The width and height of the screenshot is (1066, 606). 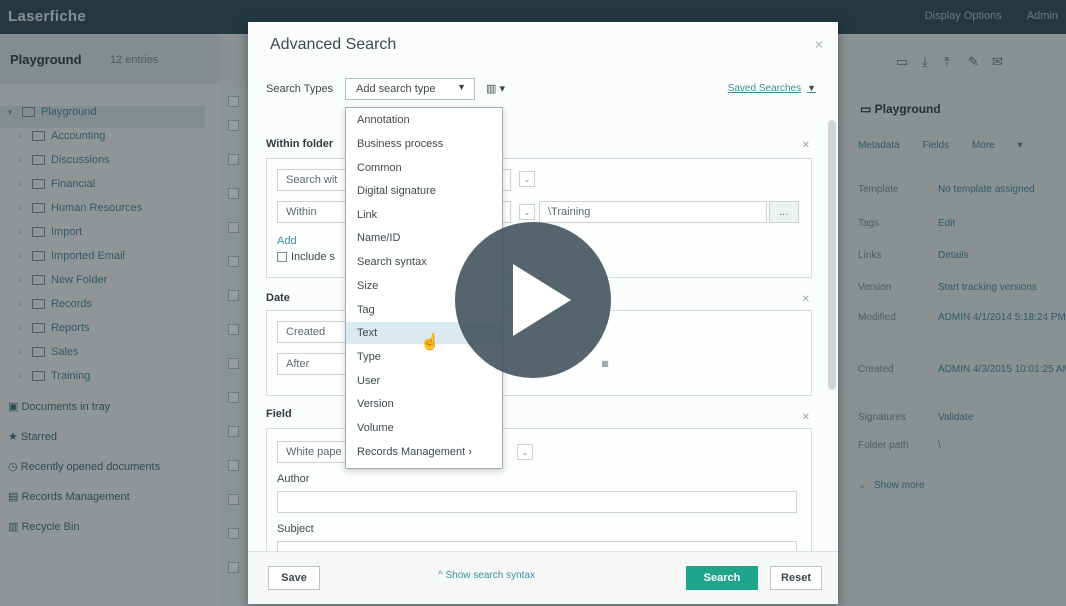 I want to click on menu-item-user: User, so click(x=368, y=381).